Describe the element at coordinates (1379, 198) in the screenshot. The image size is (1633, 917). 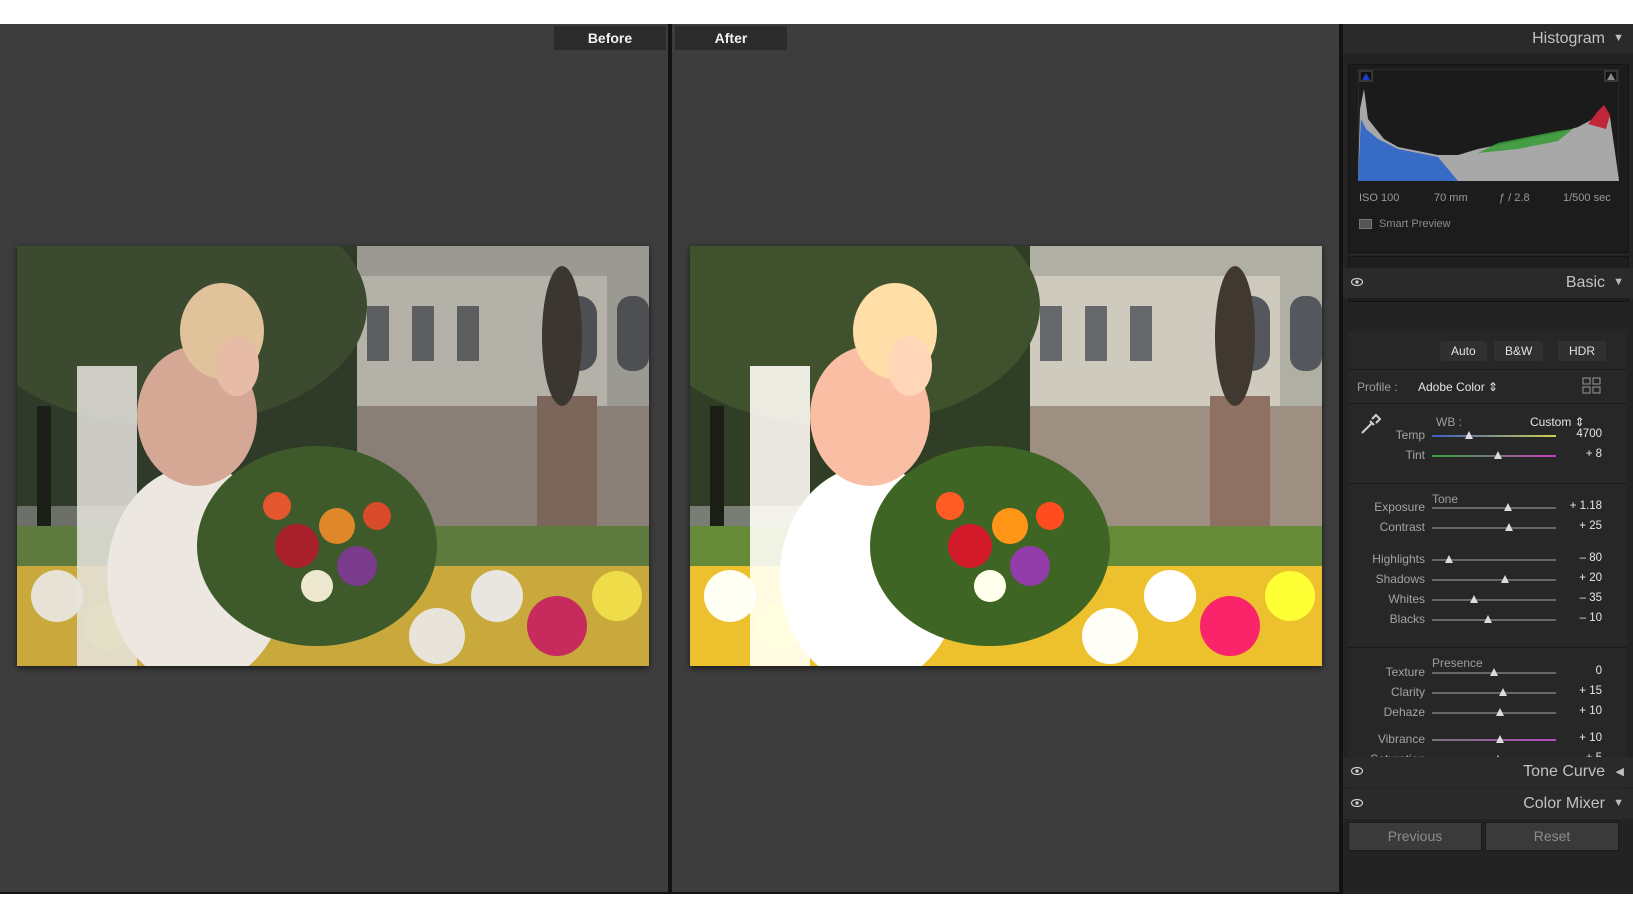
I see `iso-readout: ISO 100` at that location.